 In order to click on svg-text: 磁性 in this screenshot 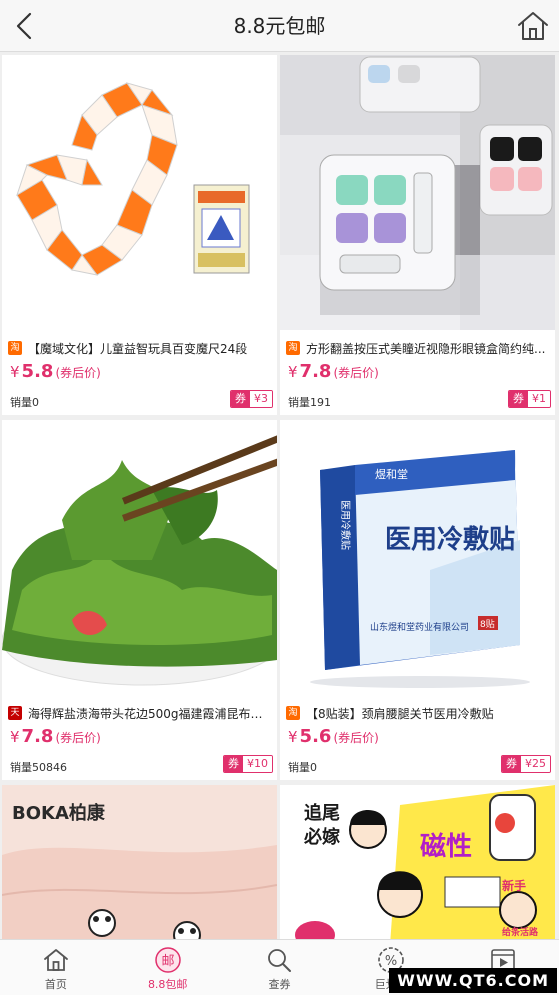, I will do `click(446, 846)`.